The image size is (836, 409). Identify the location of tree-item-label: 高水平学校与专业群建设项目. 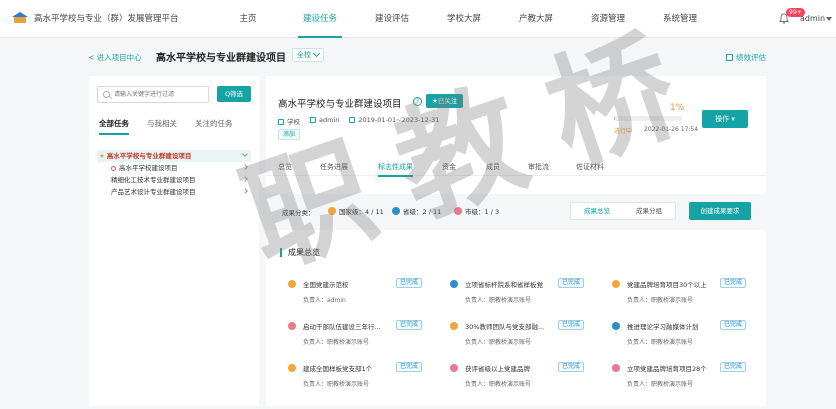
(149, 156).